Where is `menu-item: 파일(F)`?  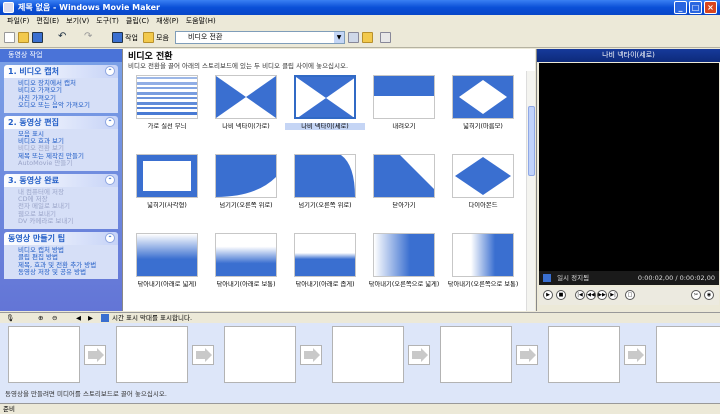
menu-item: 파일(F) is located at coordinates (18, 21).